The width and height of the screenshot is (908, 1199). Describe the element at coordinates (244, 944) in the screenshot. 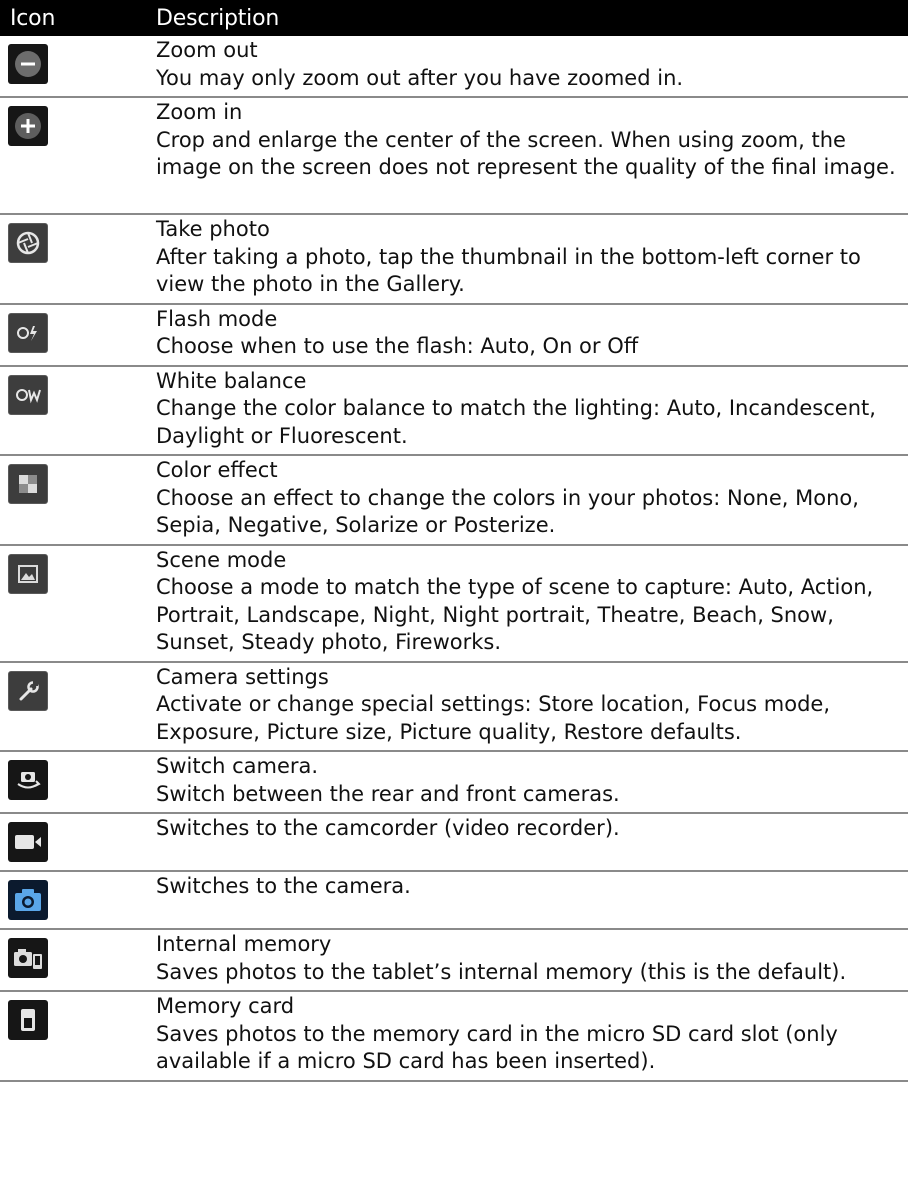

I see `row-title: Internal memory` at that location.